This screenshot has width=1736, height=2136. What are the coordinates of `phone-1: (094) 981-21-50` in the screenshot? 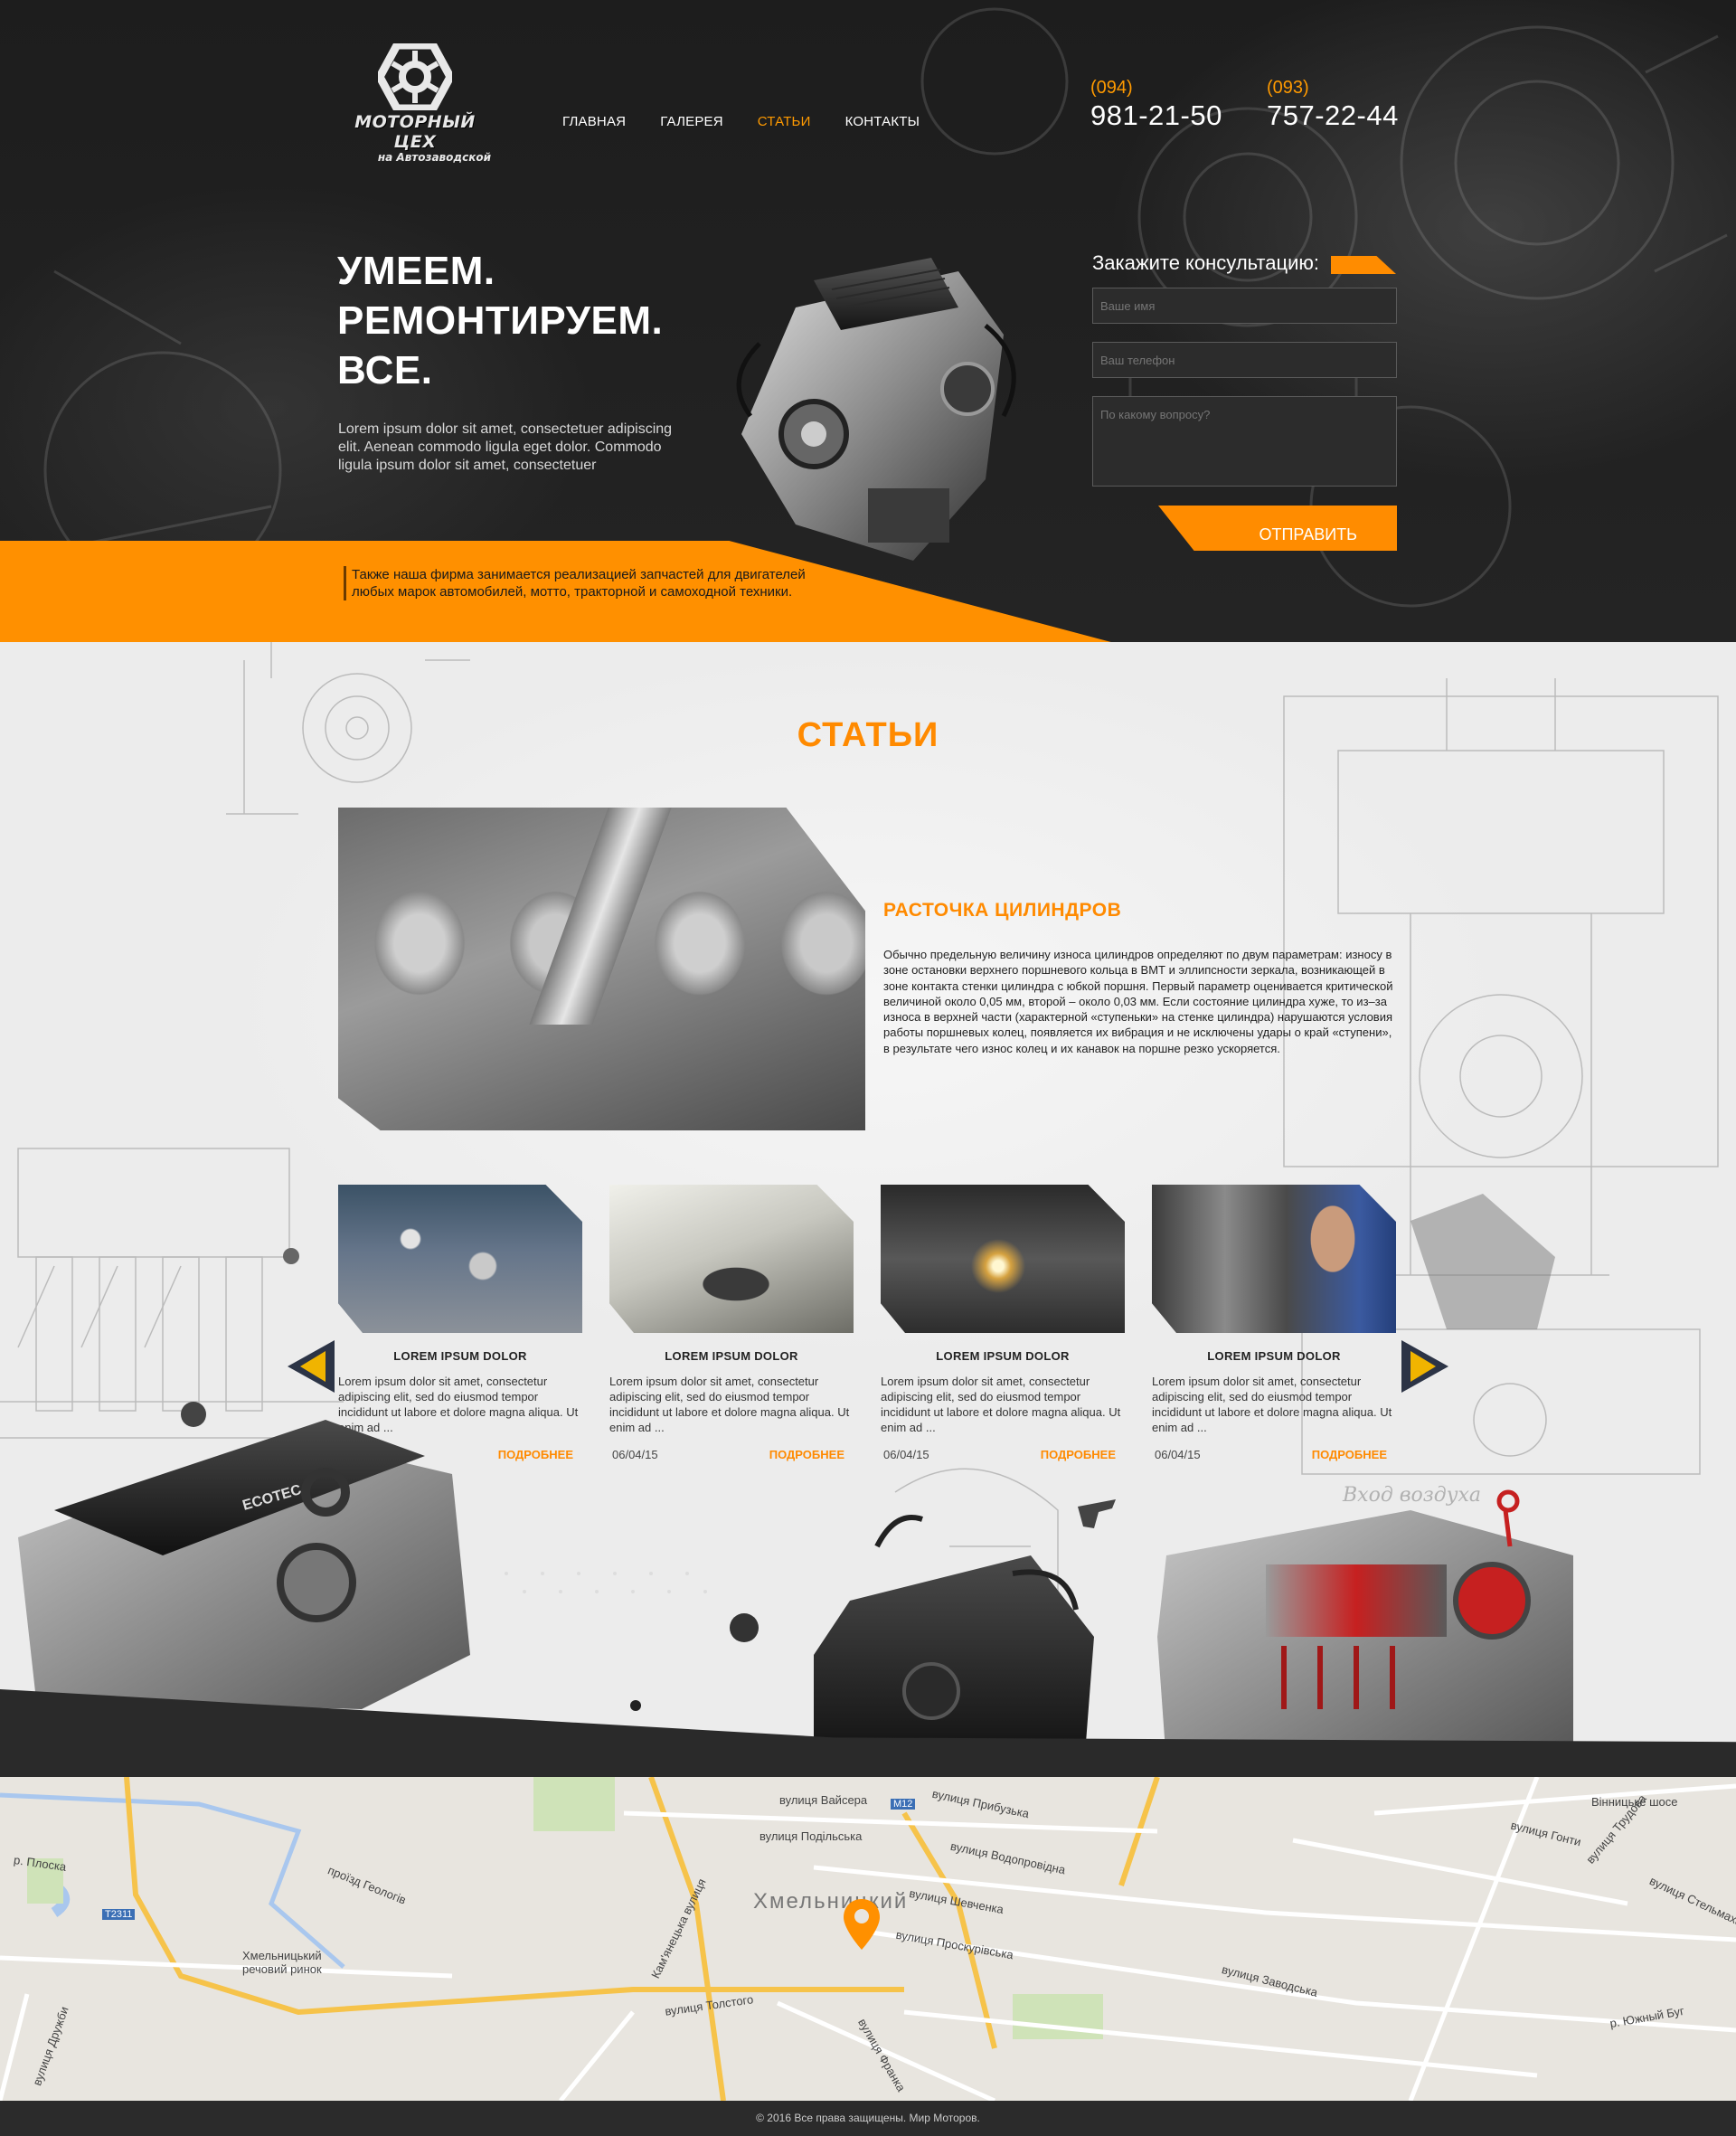 It's located at (1156, 106).